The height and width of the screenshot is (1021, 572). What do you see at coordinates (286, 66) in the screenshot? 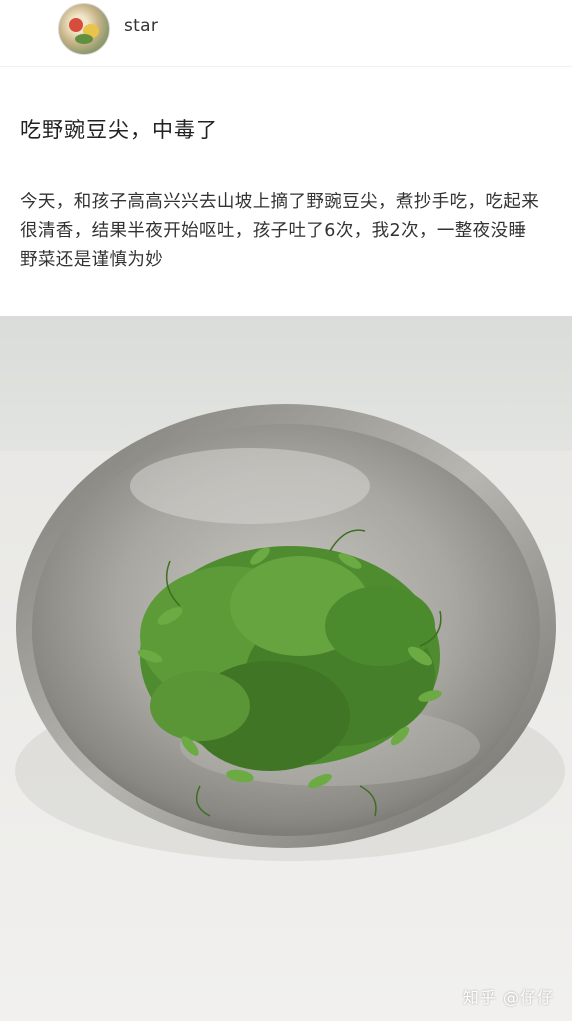
I see `header-divider` at bounding box center [286, 66].